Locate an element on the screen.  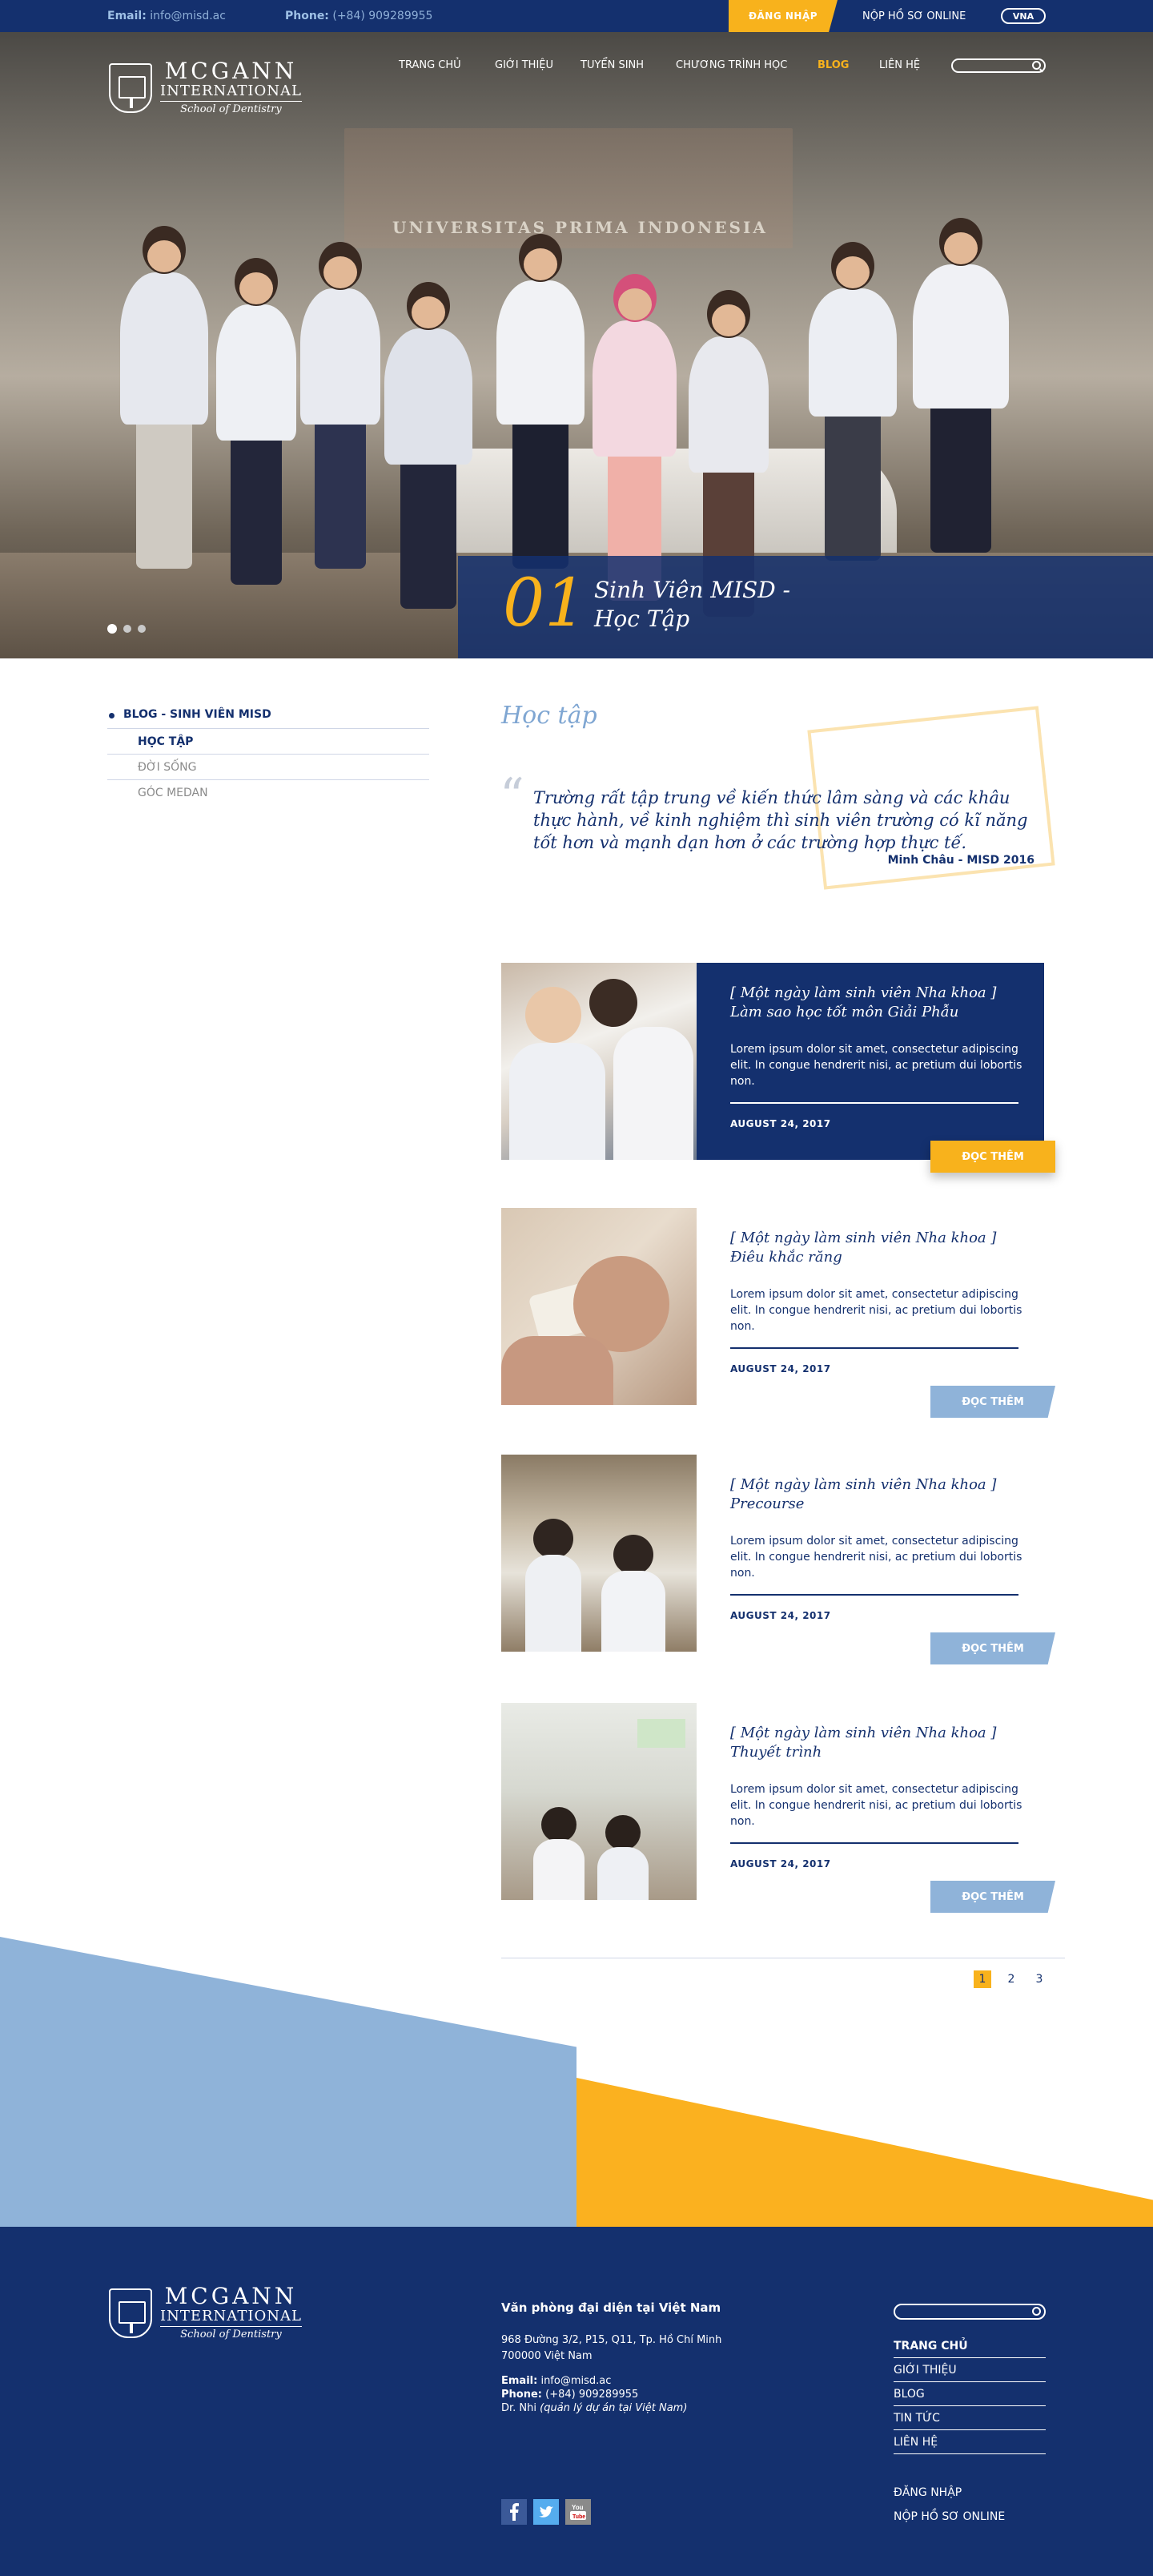
slider-dots is located at coordinates (129, 629).